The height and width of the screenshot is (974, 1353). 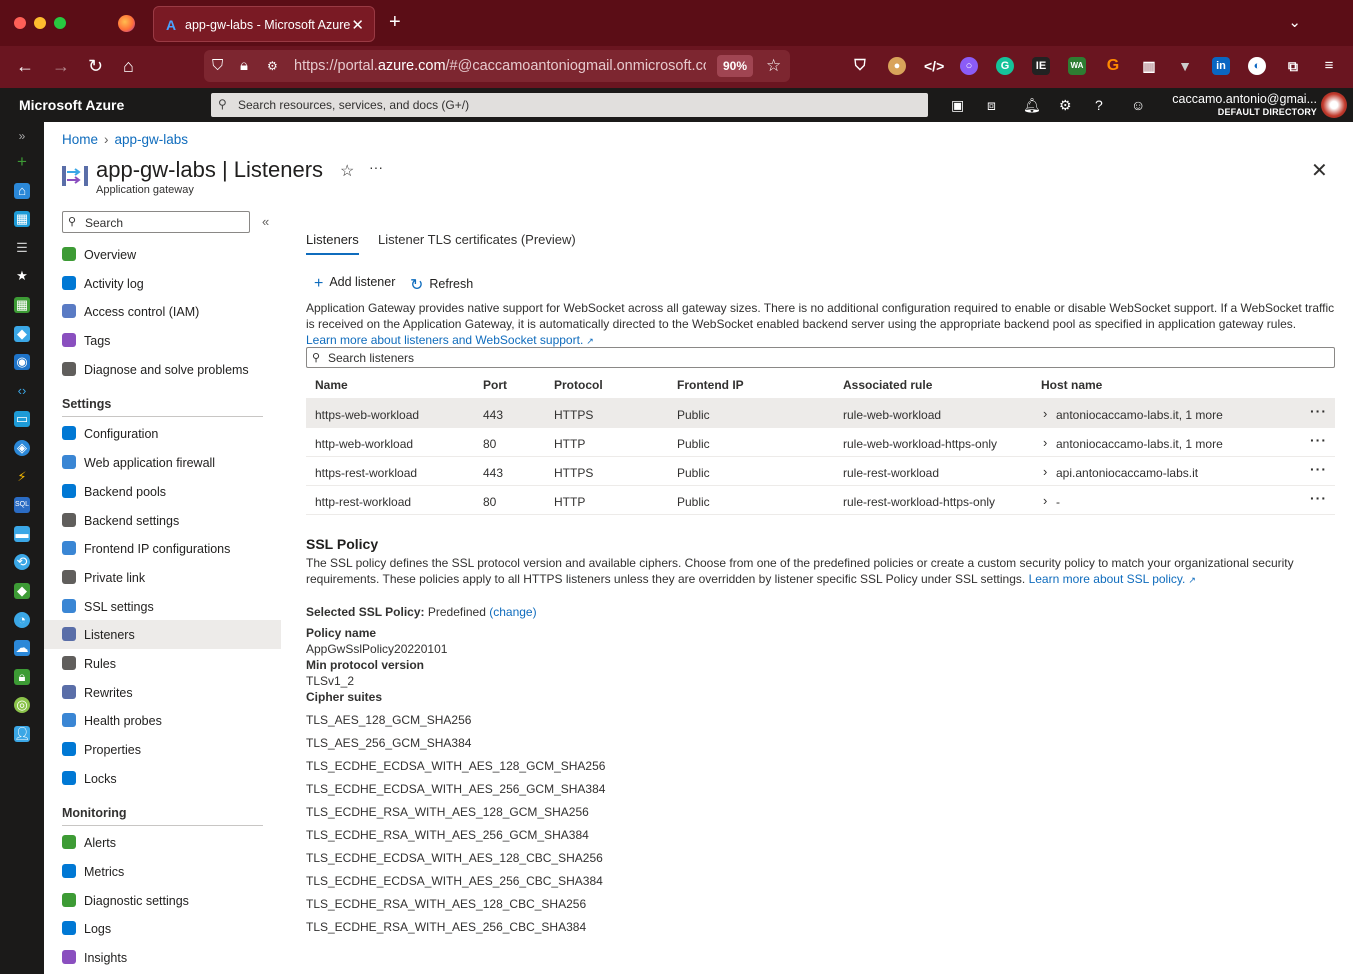 What do you see at coordinates (22, 305) in the screenshot?
I see `all-resources-icon: ▦` at bounding box center [22, 305].